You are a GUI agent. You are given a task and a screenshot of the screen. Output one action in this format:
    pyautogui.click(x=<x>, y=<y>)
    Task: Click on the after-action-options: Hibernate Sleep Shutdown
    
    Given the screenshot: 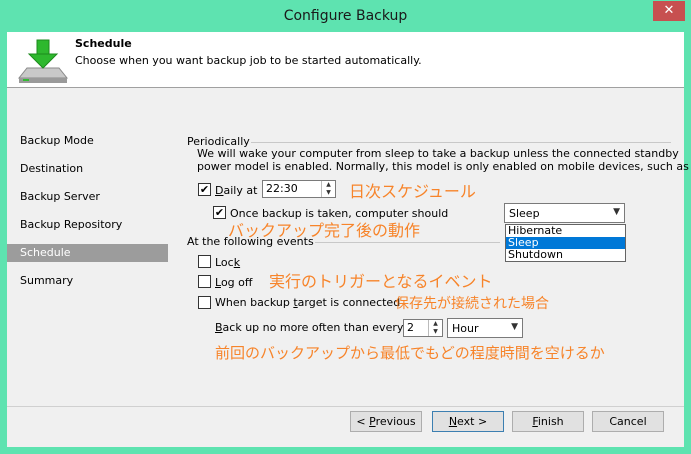 What is the action you would take?
    pyautogui.click(x=565, y=243)
    